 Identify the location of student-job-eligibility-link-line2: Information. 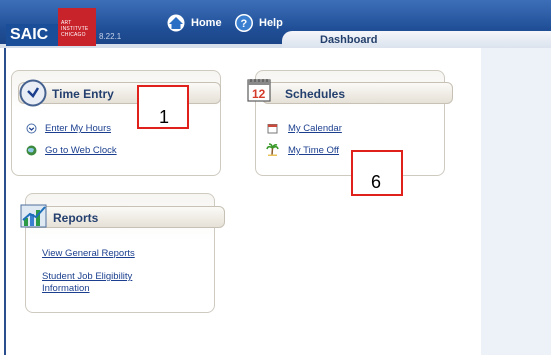
(66, 288).